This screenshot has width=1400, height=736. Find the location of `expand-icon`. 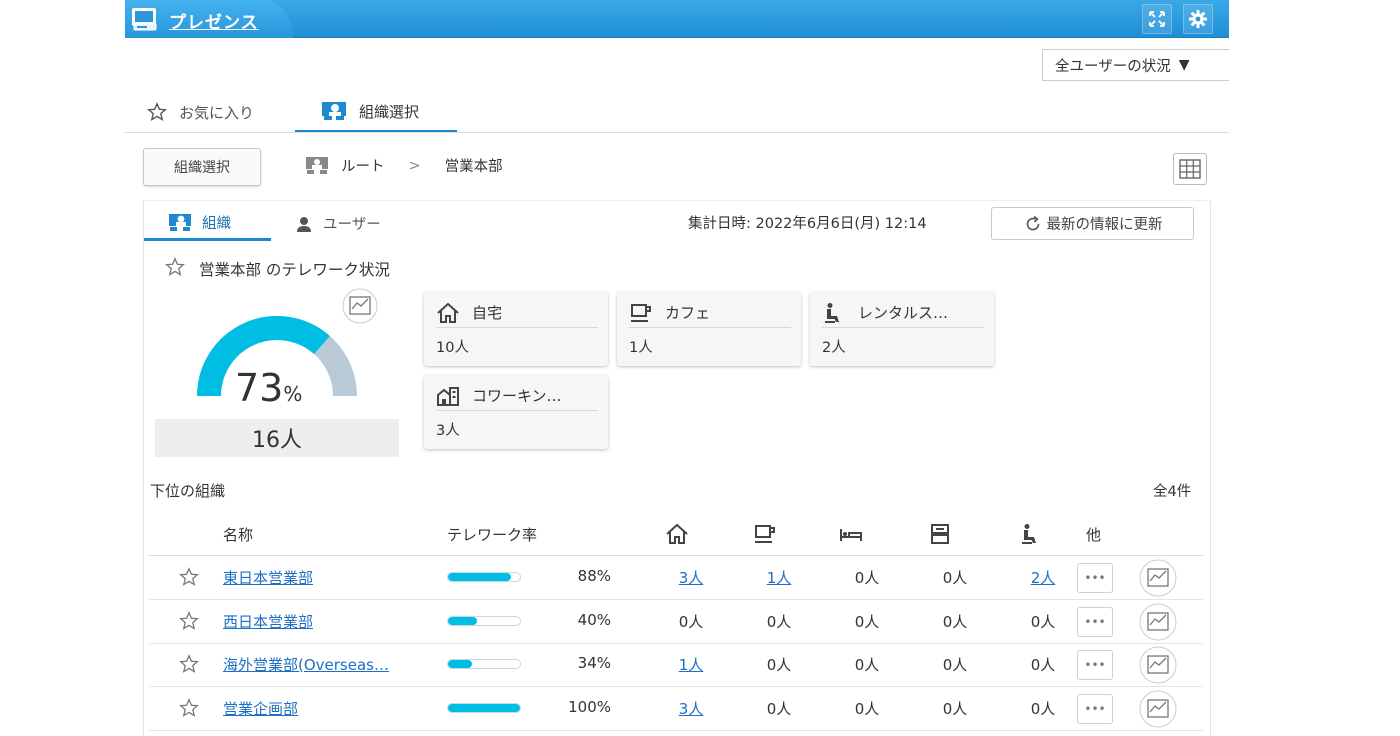

expand-icon is located at coordinates (1157, 19).